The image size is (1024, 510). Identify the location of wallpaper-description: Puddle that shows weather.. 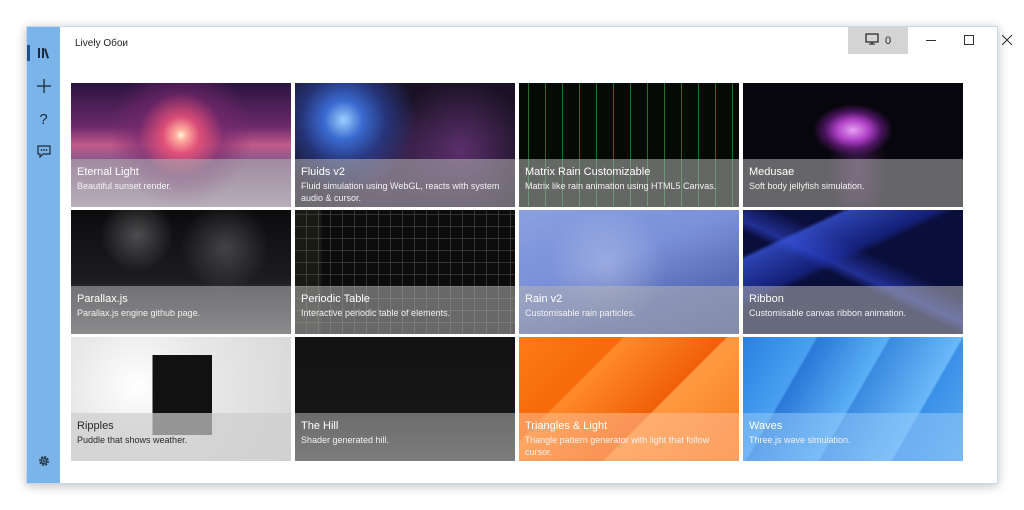
(132, 440).